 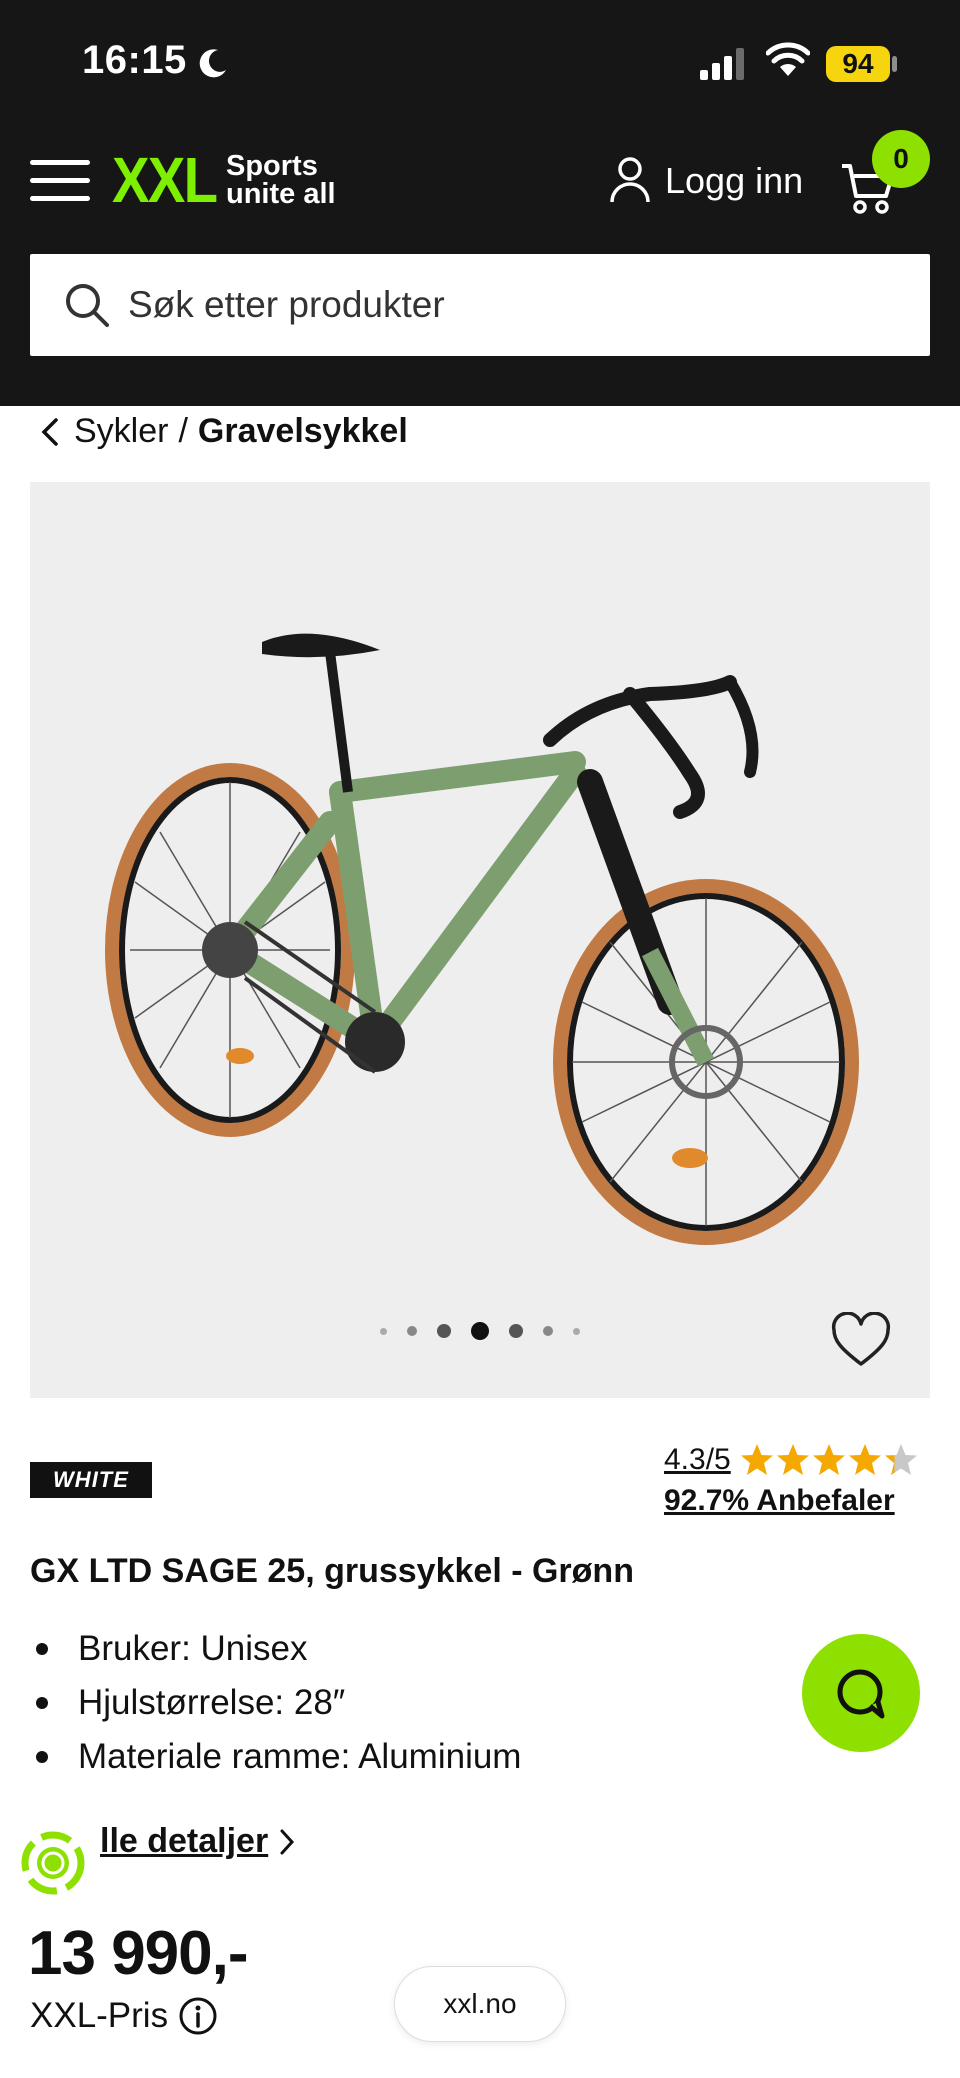 What do you see at coordinates (630, 180) in the screenshot?
I see `user-icon` at bounding box center [630, 180].